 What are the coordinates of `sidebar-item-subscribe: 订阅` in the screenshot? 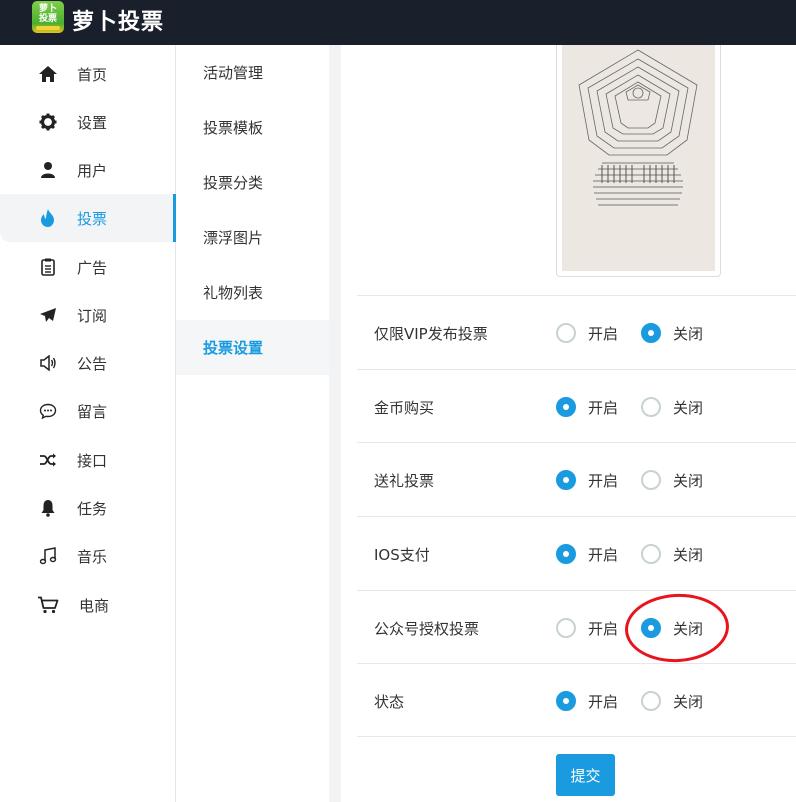 It's located at (88, 315).